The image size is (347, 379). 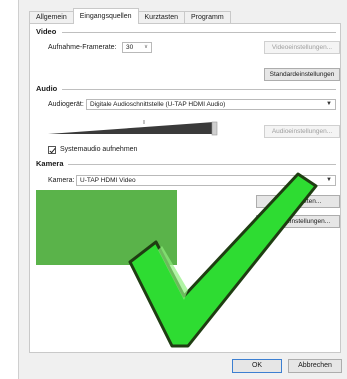 I want to click on default-settings-button: Standardeinstellungen, so click(x=302, y=74).